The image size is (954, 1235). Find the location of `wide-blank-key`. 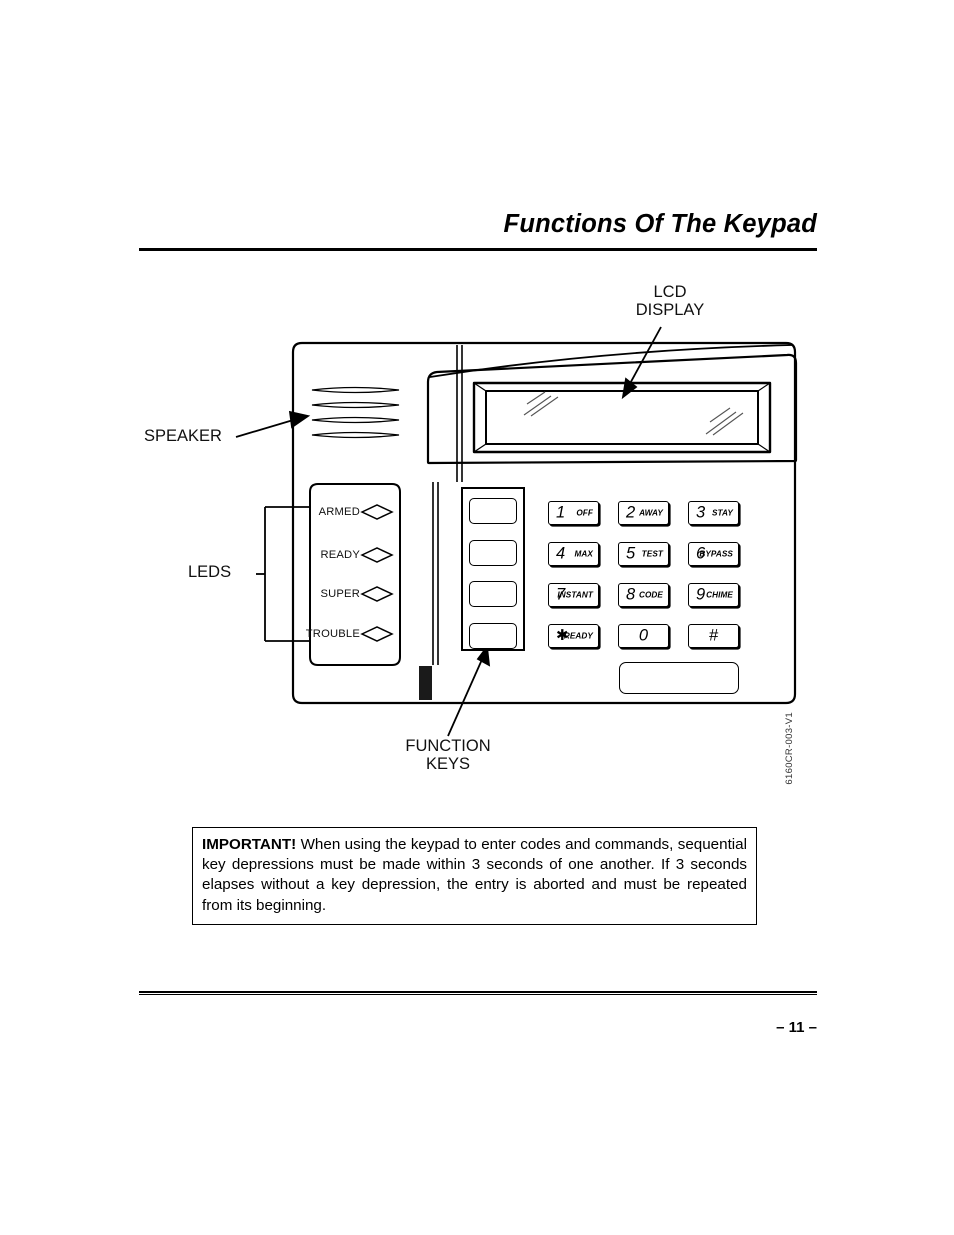

wide-blank-key is located at coordinates (679, 678).